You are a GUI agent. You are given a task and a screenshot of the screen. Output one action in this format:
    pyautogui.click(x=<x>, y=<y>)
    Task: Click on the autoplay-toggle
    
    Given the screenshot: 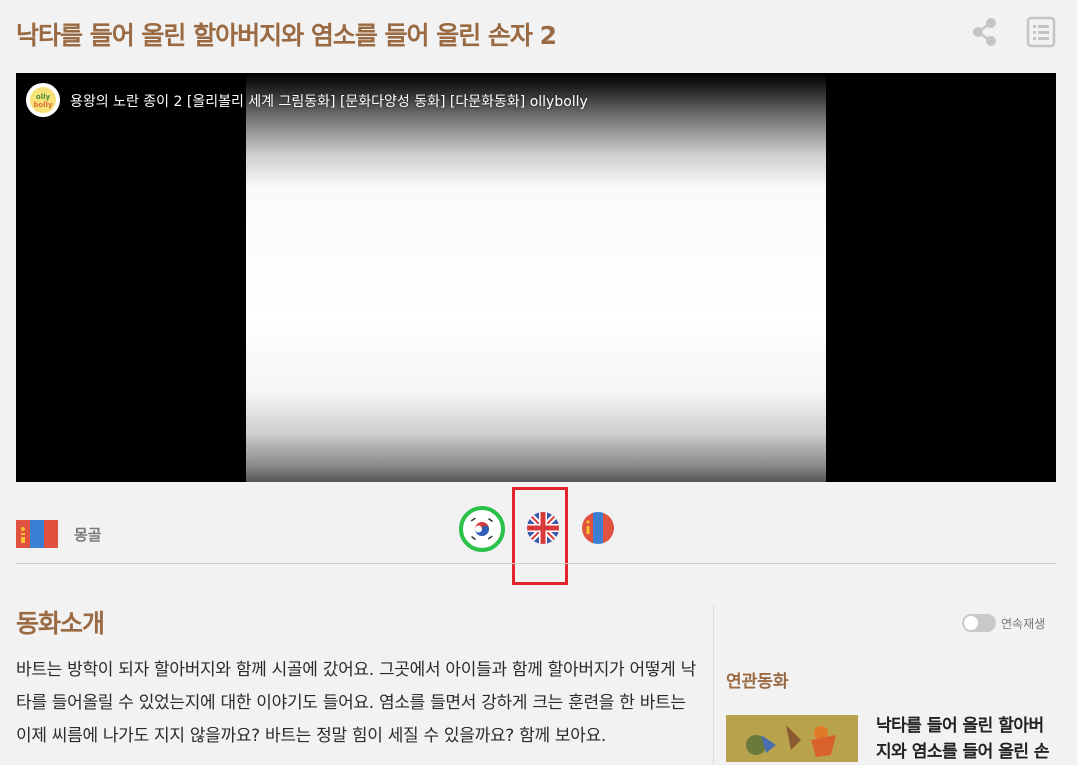 What is the action you would take?
    pyautogui.click(x=979, y=623)
    